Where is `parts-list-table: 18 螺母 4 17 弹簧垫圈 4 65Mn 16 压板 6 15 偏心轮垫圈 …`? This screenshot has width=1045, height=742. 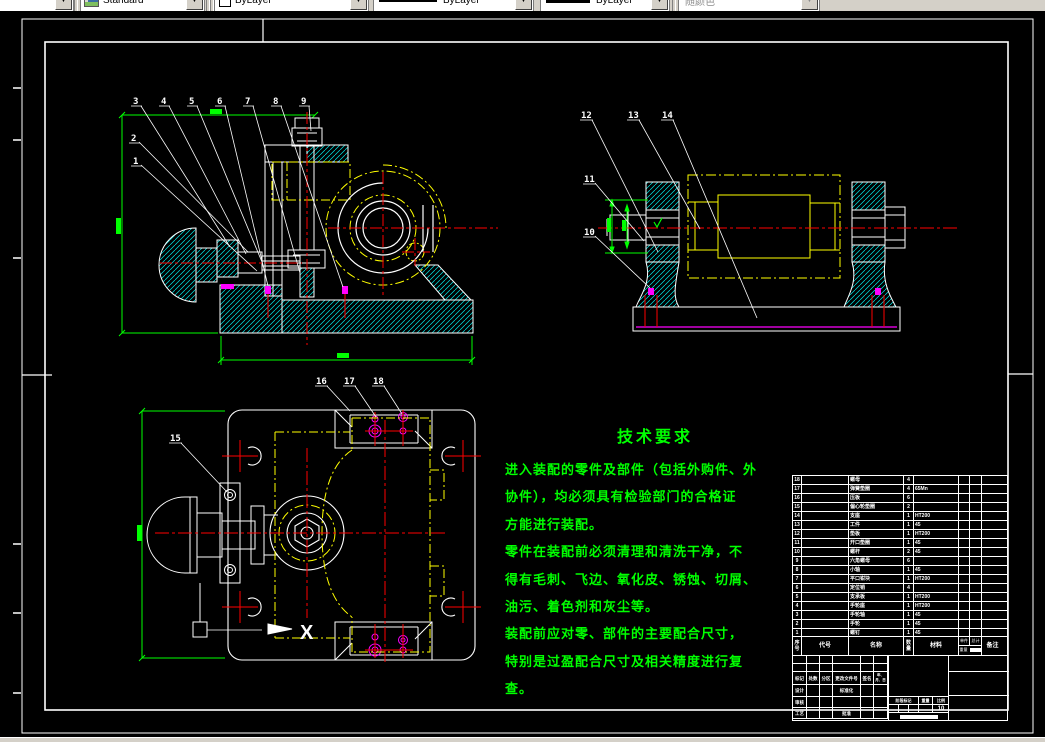
parts-list-table: 18 螺母 4 17 弹簧垫圈 4 65Mn 16 压板 6 15 偏心轮垫圈 … is located at coordinates (900, 556).